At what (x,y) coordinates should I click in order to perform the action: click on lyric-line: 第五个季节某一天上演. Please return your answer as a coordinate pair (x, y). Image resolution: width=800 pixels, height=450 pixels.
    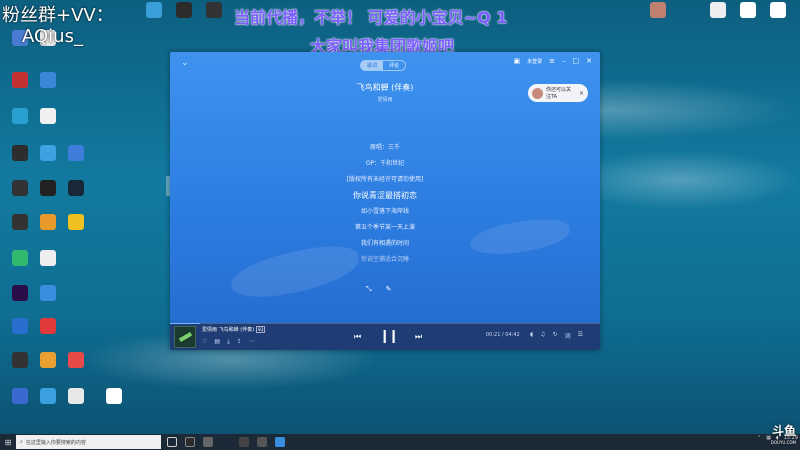
    Looking at the image, I should click on (384, 227).